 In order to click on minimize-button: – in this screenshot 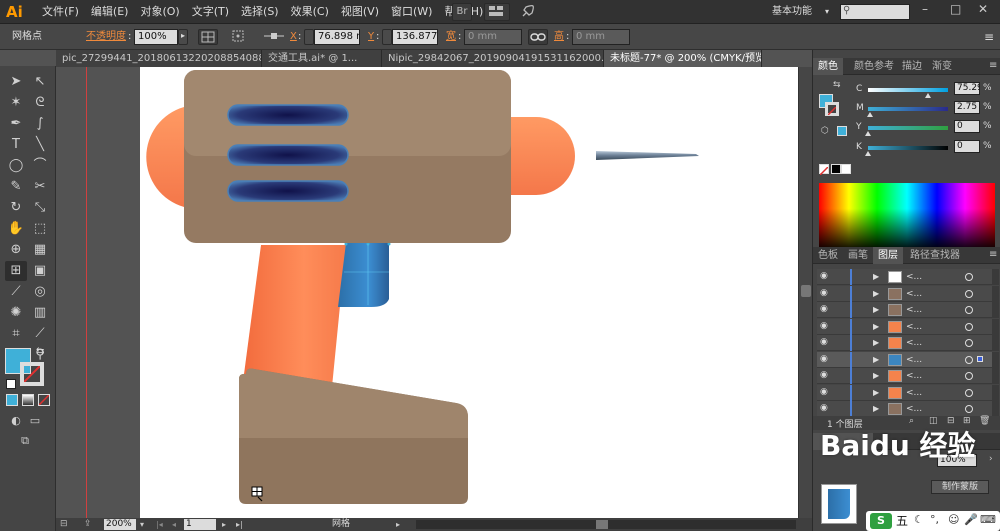, I will do `click(925, 9)`.